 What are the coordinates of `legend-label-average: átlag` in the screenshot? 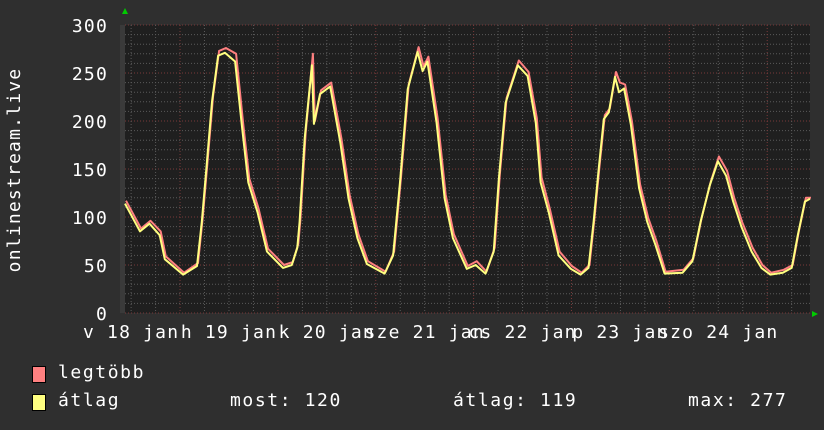 It's located at (89, 400).